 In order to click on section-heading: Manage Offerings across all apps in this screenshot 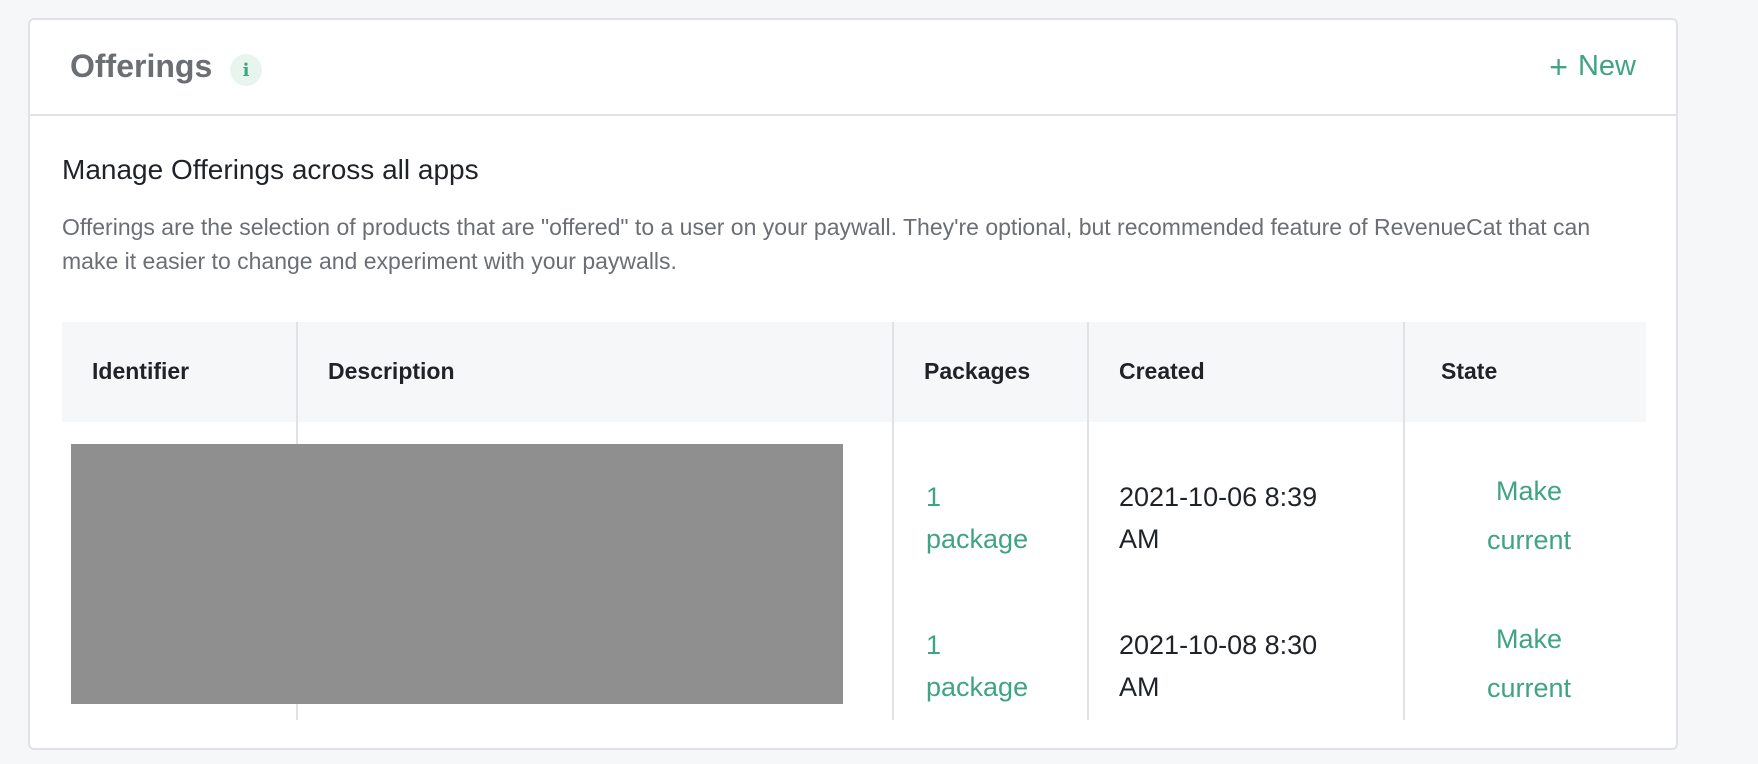, I will do `click(270, 169)`.